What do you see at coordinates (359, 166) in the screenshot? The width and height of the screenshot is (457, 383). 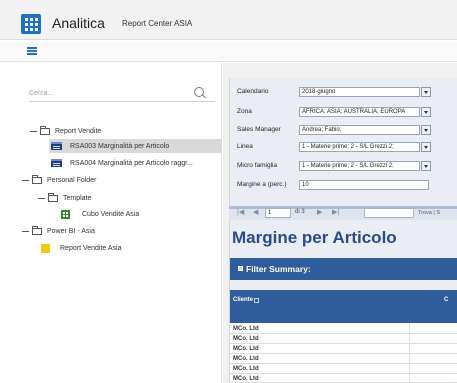 I see `param-input-micro-famiglia: 1 - Materie prime; 2 - S/L Grezzi 2;` at bounding box center [359, 166].